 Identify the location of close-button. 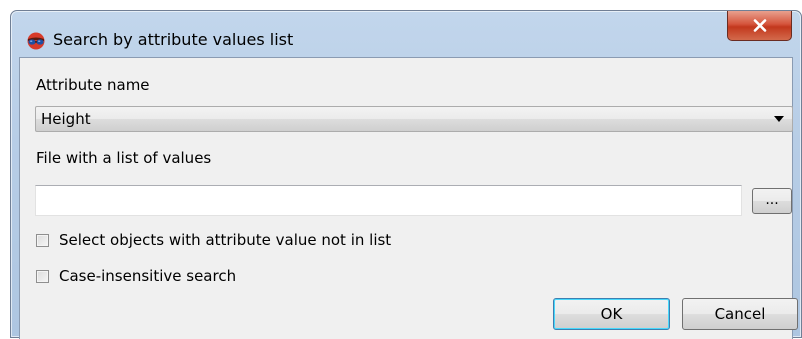
(759, 26).